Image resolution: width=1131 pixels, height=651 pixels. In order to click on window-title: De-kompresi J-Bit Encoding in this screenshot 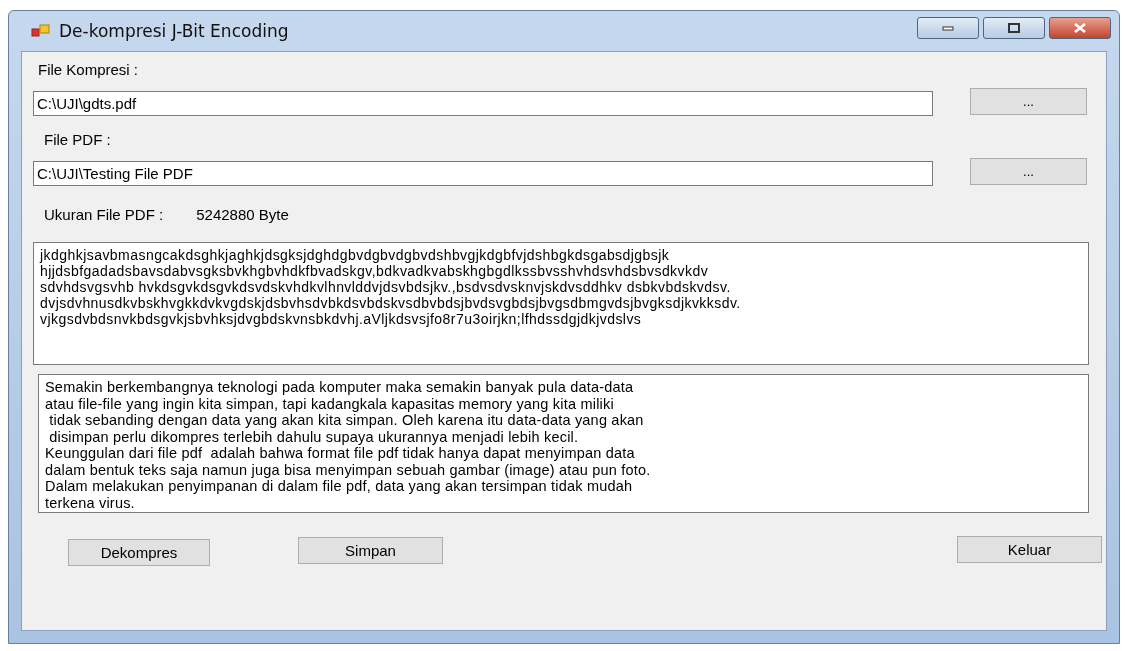, I will do `click(174, 31)`.